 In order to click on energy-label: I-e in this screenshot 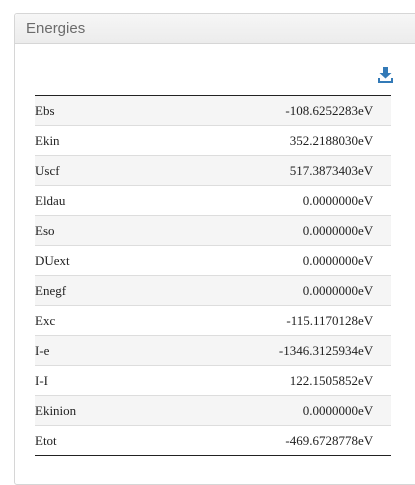, I will do `click(96, 350)`.